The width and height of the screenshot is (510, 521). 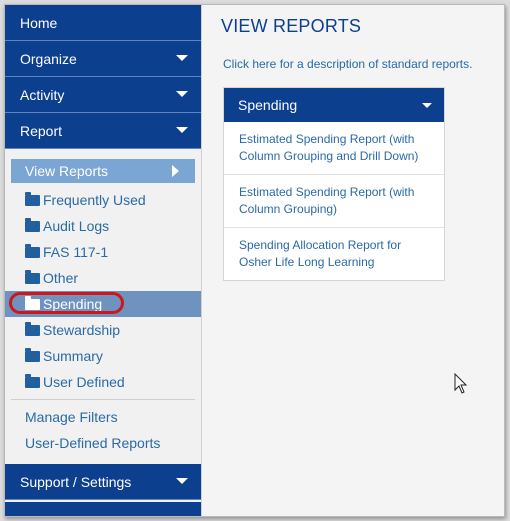 I want to click on folder-label: Other, so click(x=61, y=278).